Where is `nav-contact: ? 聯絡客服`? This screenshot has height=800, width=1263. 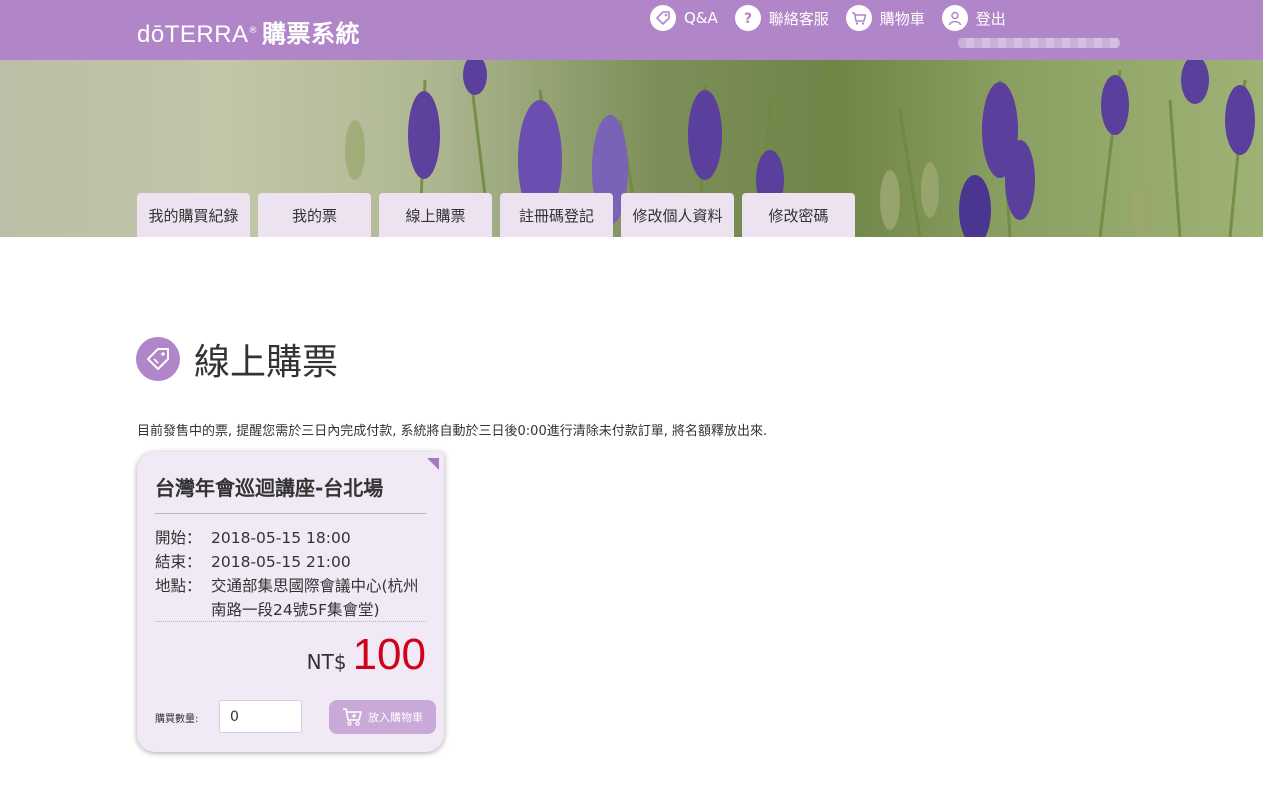
nav-contact: ? 聯絡客服 is located at coordinates (781, 18).